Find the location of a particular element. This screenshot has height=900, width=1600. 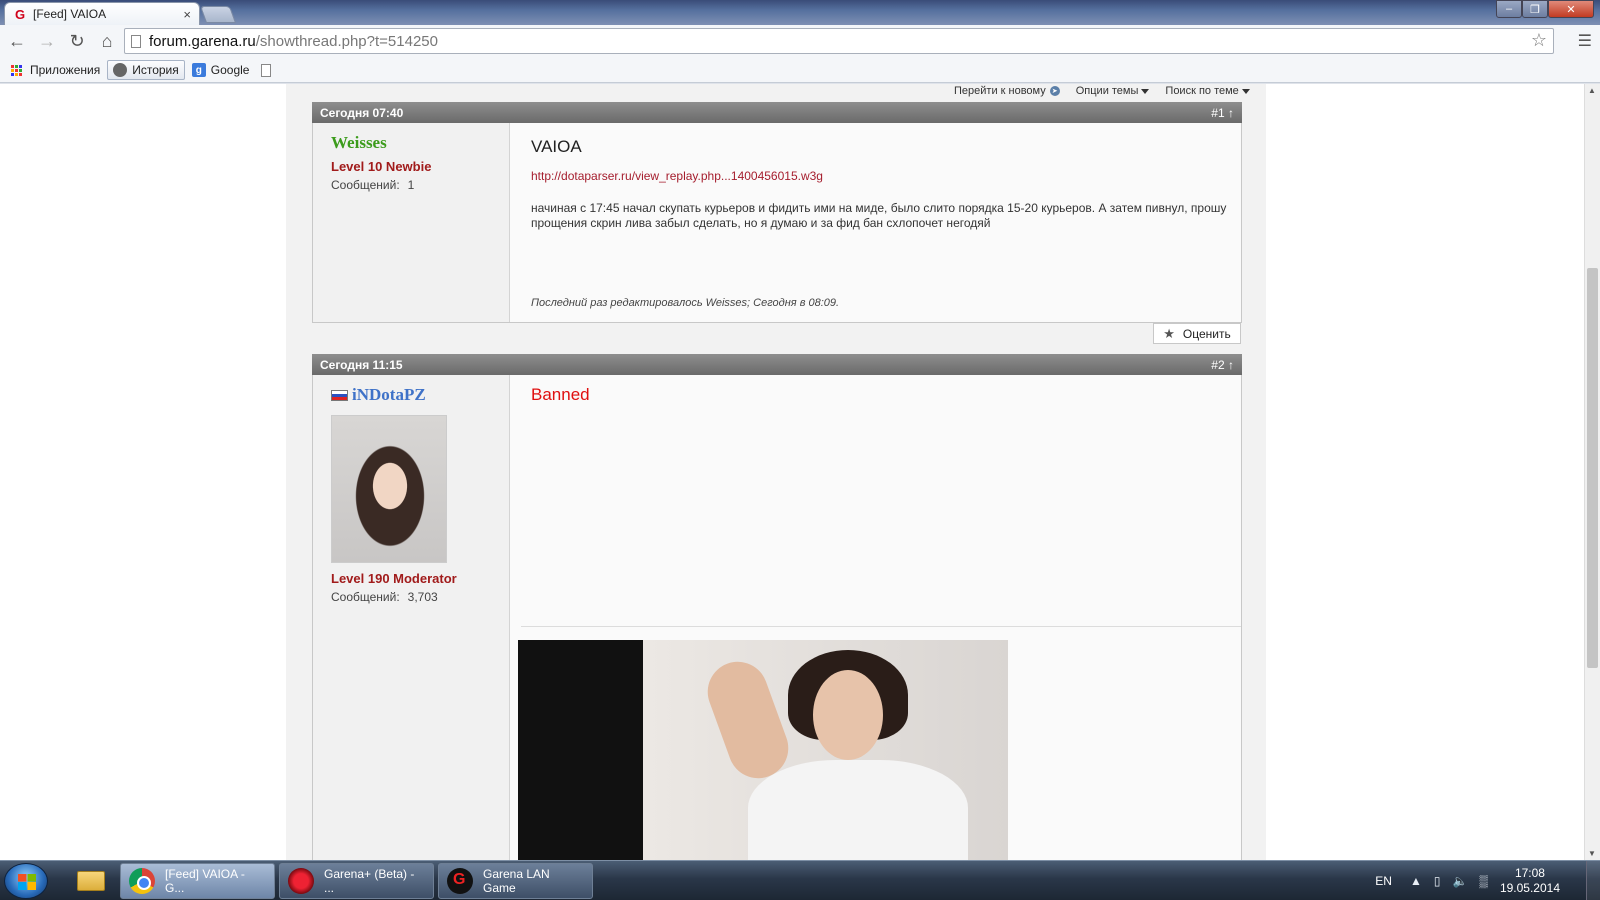

search-thread-menu: Поиск по теме is located at coordinates (1207, 91).